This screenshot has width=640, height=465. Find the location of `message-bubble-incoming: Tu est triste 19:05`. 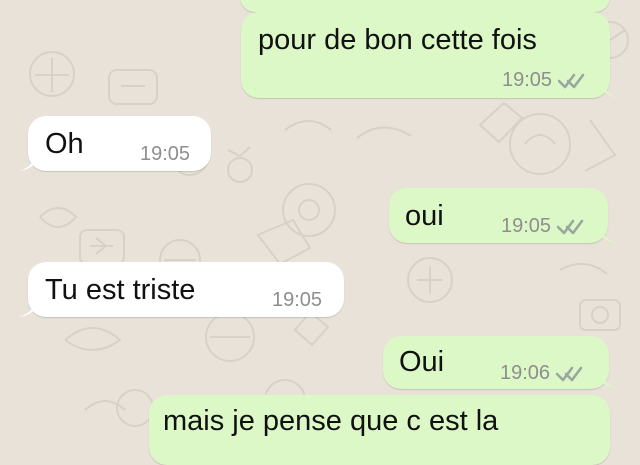

message-bubble-incoming: Tu est triste 19:05 is located at coordinates (181, 289).